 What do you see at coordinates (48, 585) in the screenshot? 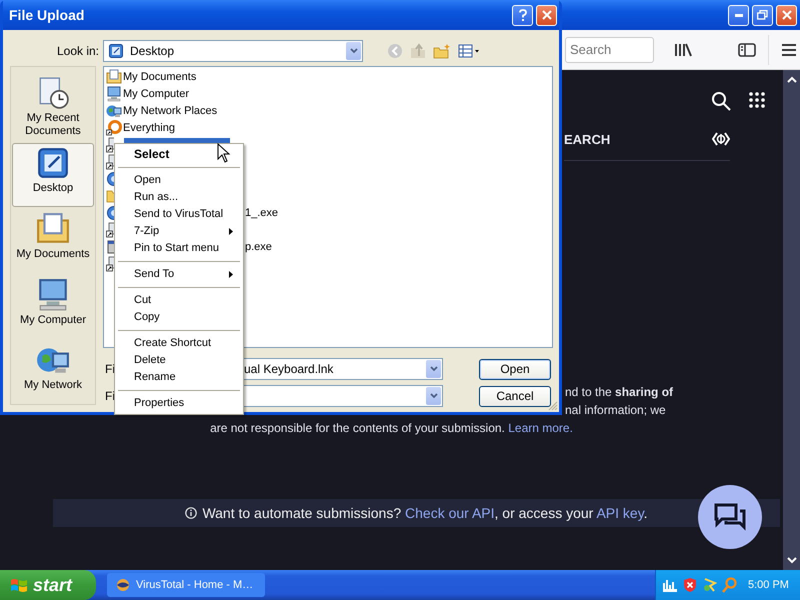
I see `start-button: start` at bounding box center [48, 585].